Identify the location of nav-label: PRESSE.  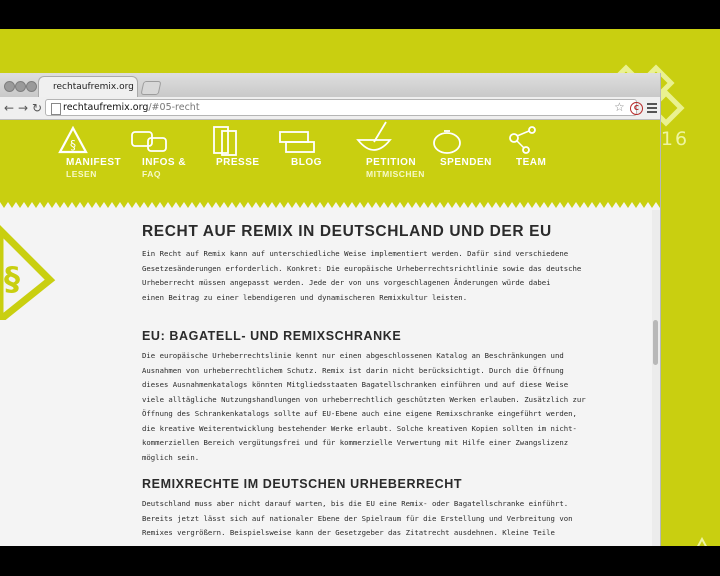
(238, 162).